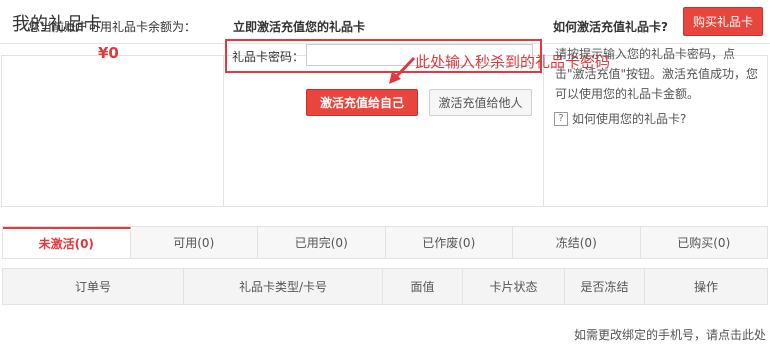  I want to click on balance-label: 您当前账户可用礼品卡余额为：, so click(112, 27).